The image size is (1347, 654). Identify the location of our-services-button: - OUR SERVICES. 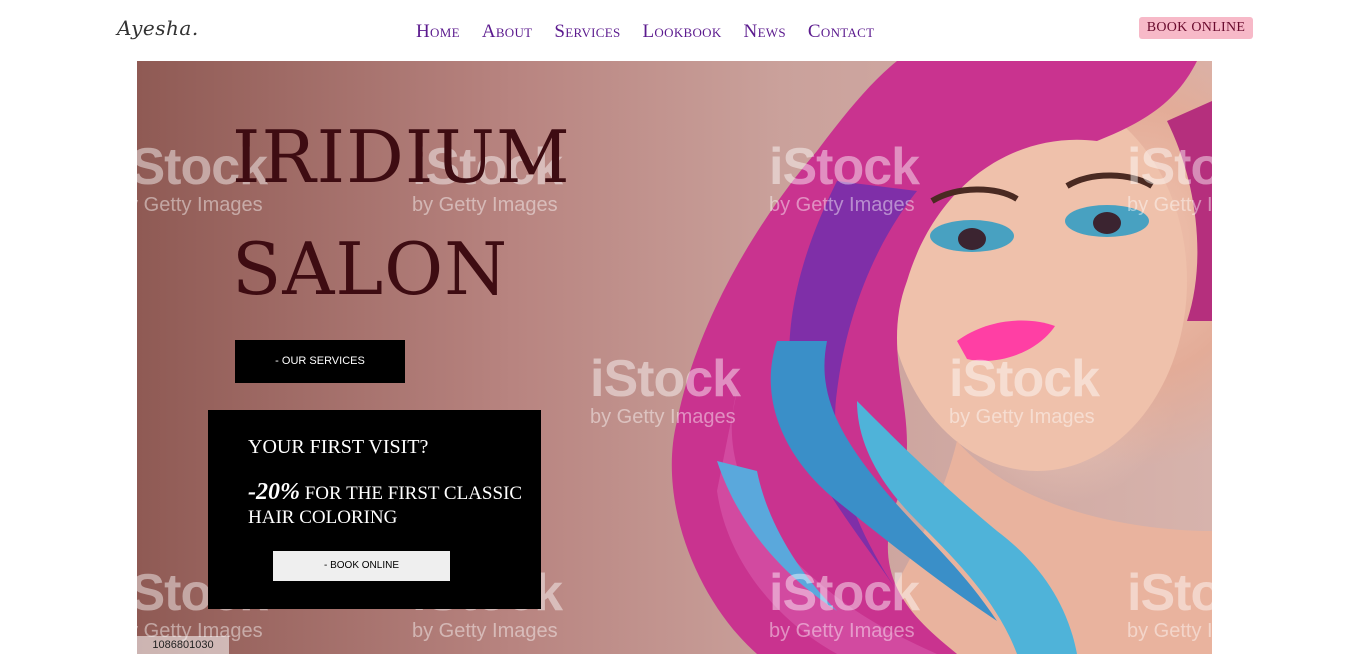
(320, 361).